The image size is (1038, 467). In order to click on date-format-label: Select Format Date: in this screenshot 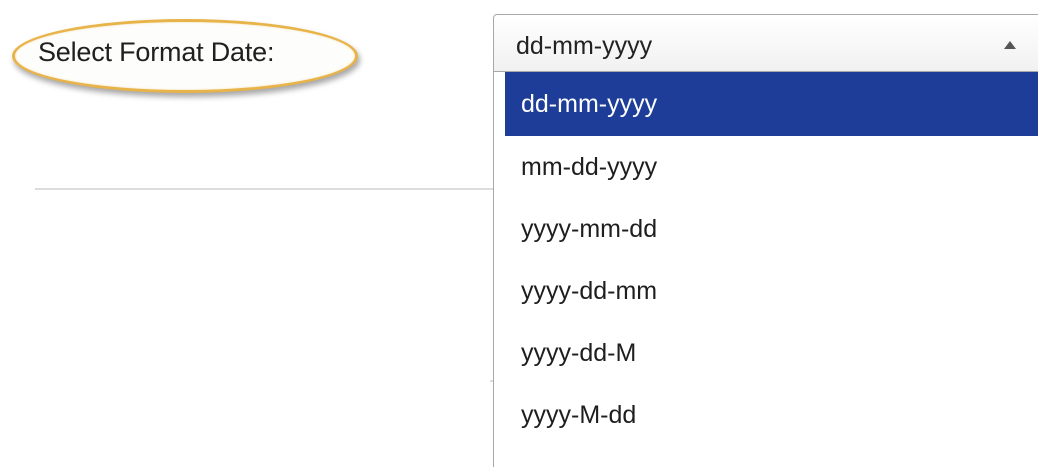, I will do `click(156, 52)`.